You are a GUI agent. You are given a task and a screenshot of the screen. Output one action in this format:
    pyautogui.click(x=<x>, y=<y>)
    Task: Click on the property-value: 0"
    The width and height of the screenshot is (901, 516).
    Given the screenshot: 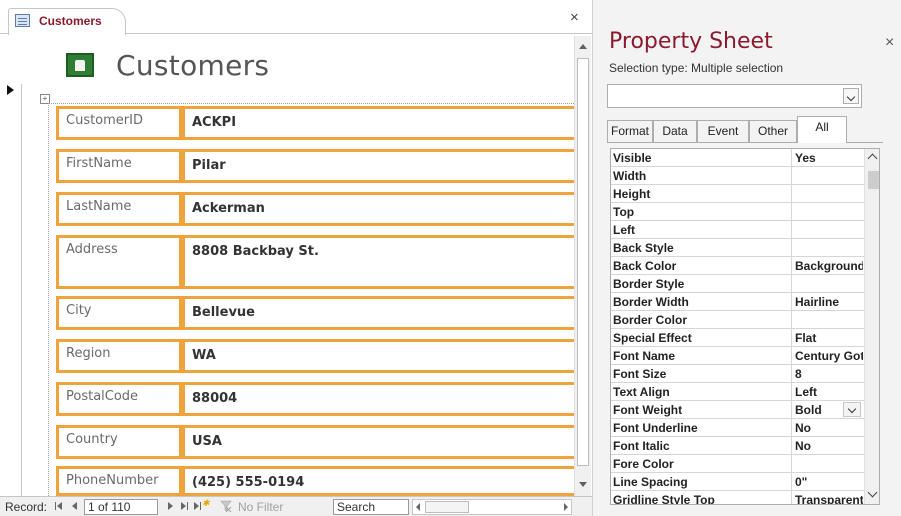 What is the action you would take?
    pyautogui.click(x=829, y=482)
    